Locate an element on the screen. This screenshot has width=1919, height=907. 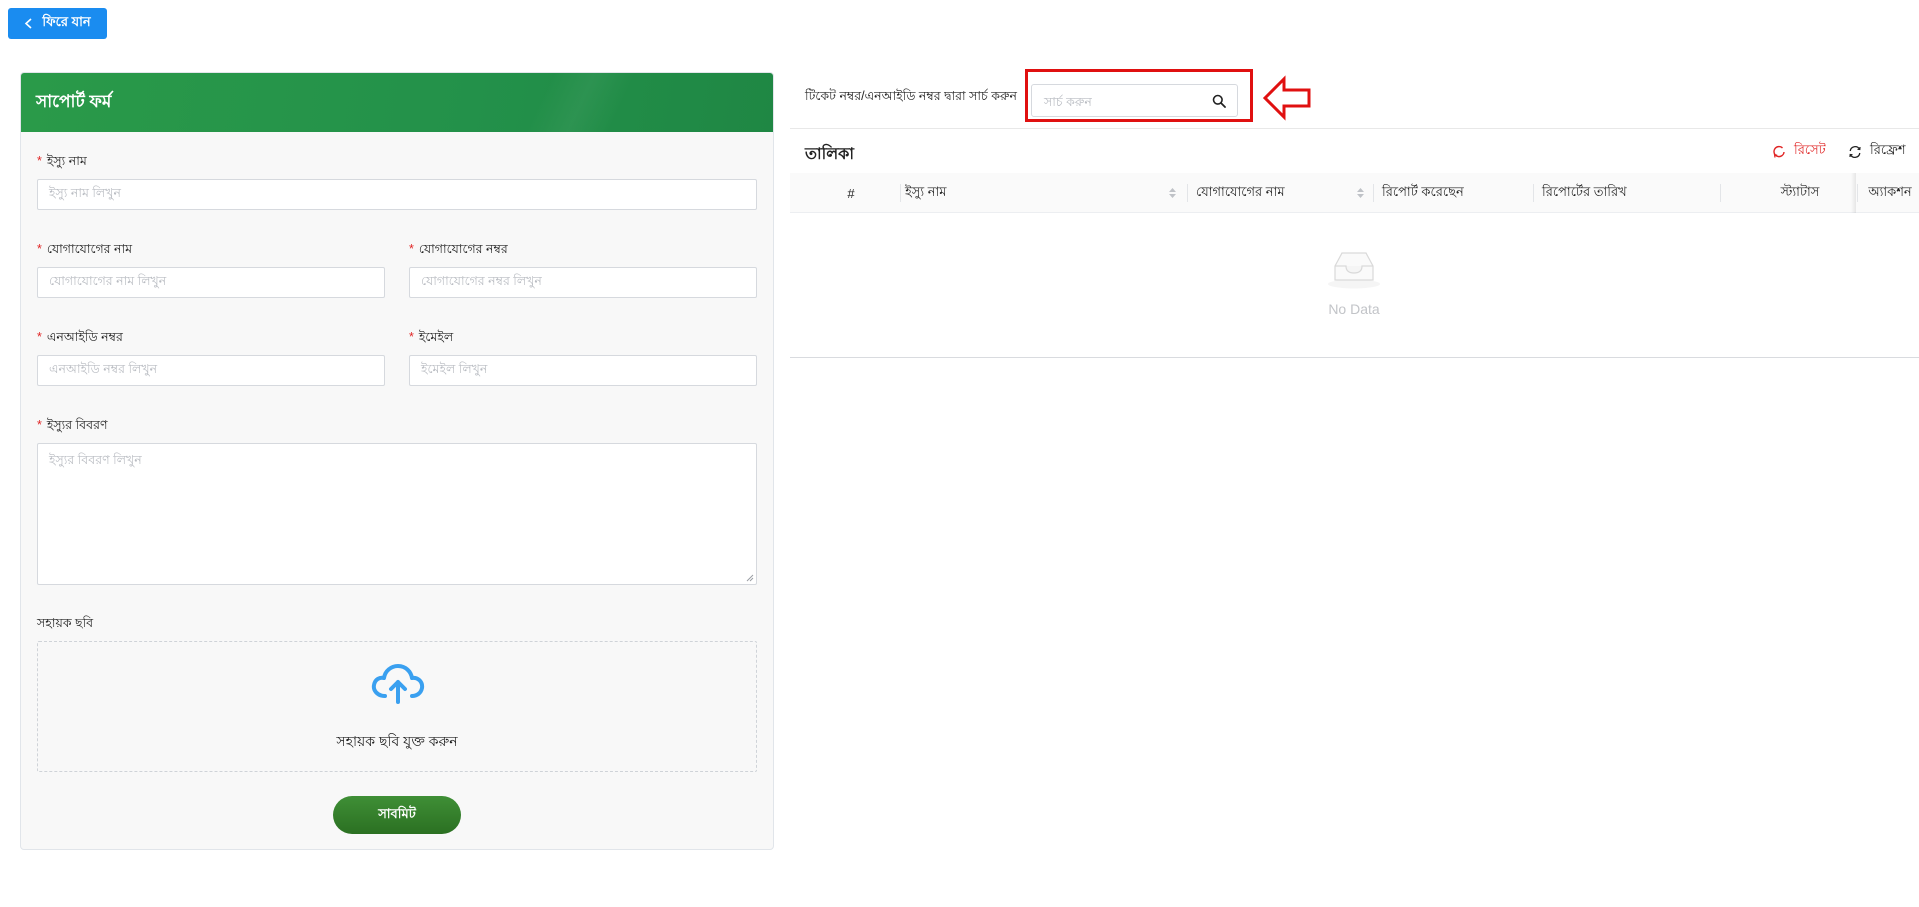
issue-name-input: ইস্যু নাম লিখুন is located at coordinates (397, 194).